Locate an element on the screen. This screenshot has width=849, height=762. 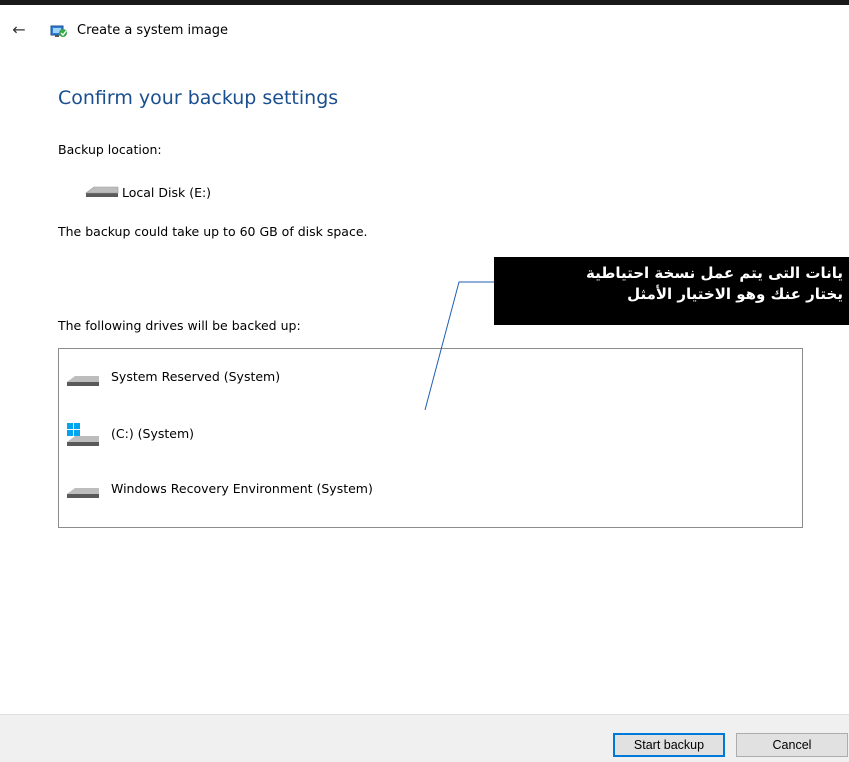
callout-line-2: يختار عنك وهو الاختيار الأمثل is located at coordinates (735, 294).